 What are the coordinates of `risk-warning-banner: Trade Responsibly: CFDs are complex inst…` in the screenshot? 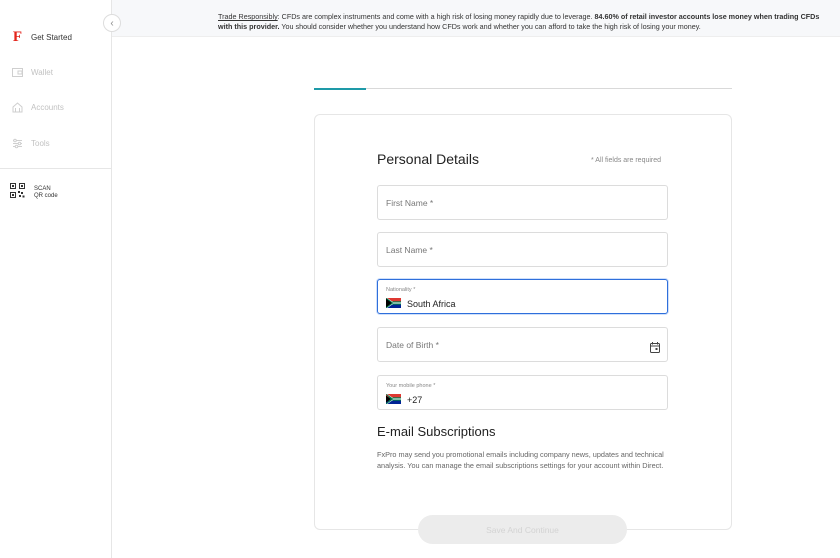 It's located at (476, 18).